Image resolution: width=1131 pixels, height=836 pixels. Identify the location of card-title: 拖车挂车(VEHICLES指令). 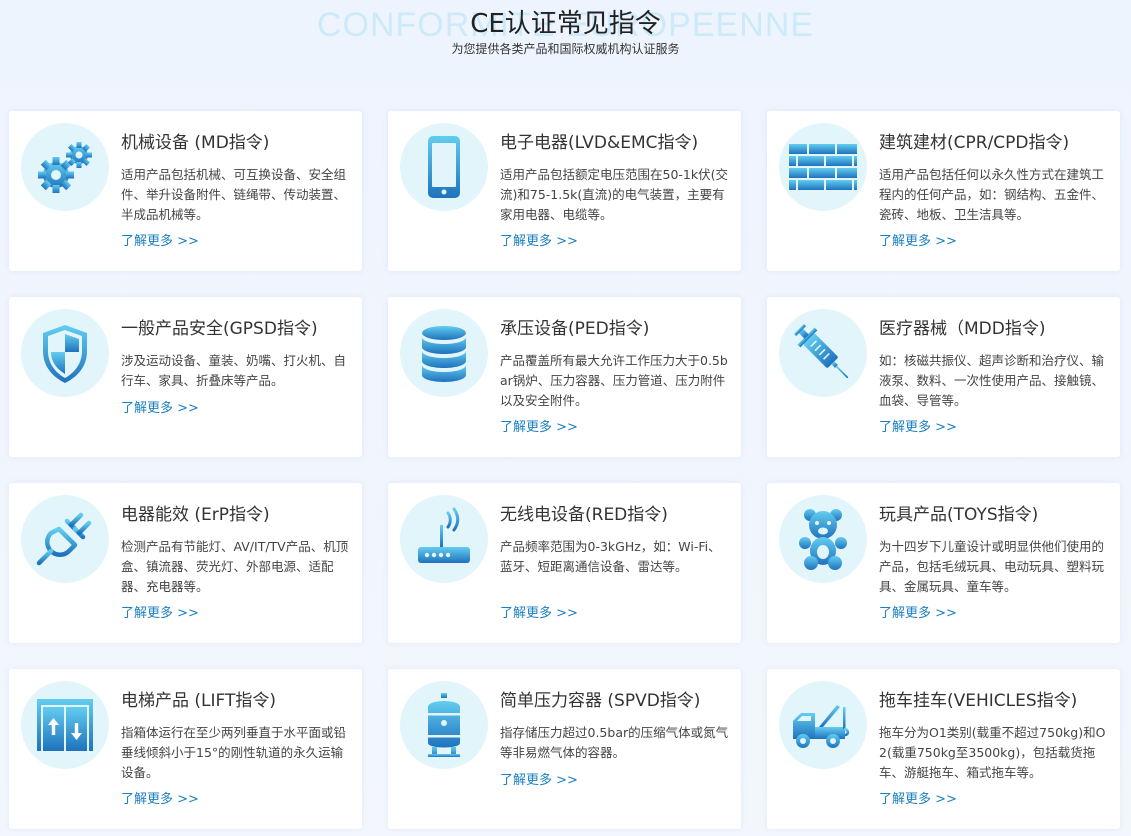
(978, 701).